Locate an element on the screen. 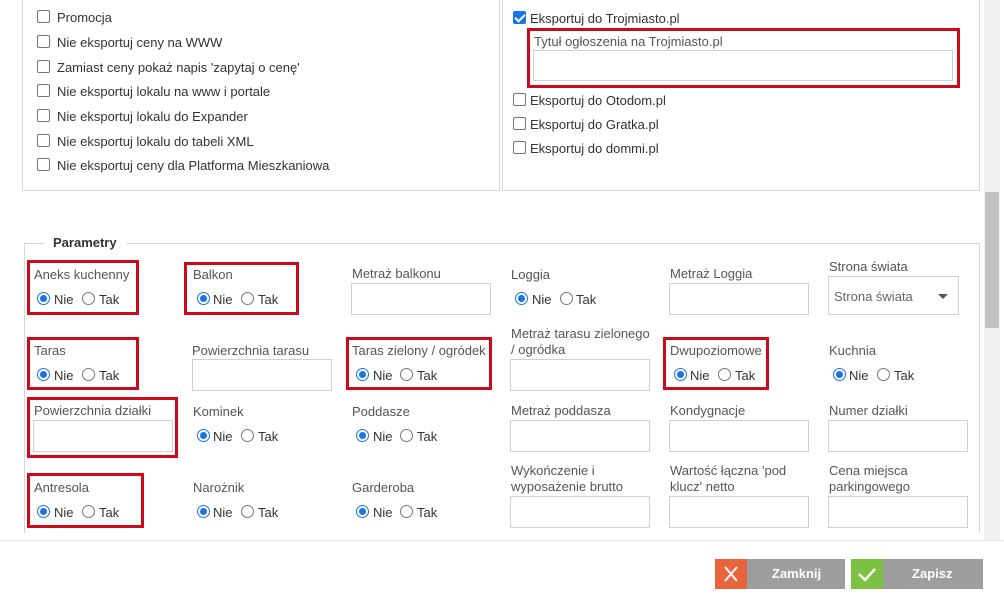 Image resolution: width=1004 pixels, height=605 pixels. no-export-price-label: Nie eksportuj ceny na WWW is located at coordinates (139, 42).